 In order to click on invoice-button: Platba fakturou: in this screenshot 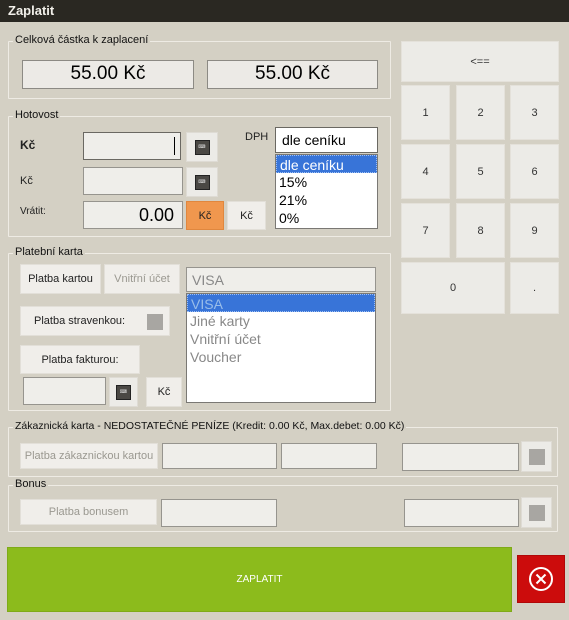, I will do `click(80, 359)`.